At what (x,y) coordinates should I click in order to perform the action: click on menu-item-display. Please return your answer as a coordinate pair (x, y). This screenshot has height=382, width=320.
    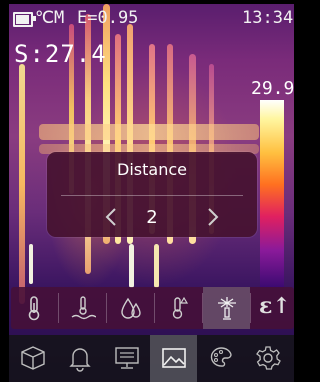
    Looking at the image, I should click on (126, 358).